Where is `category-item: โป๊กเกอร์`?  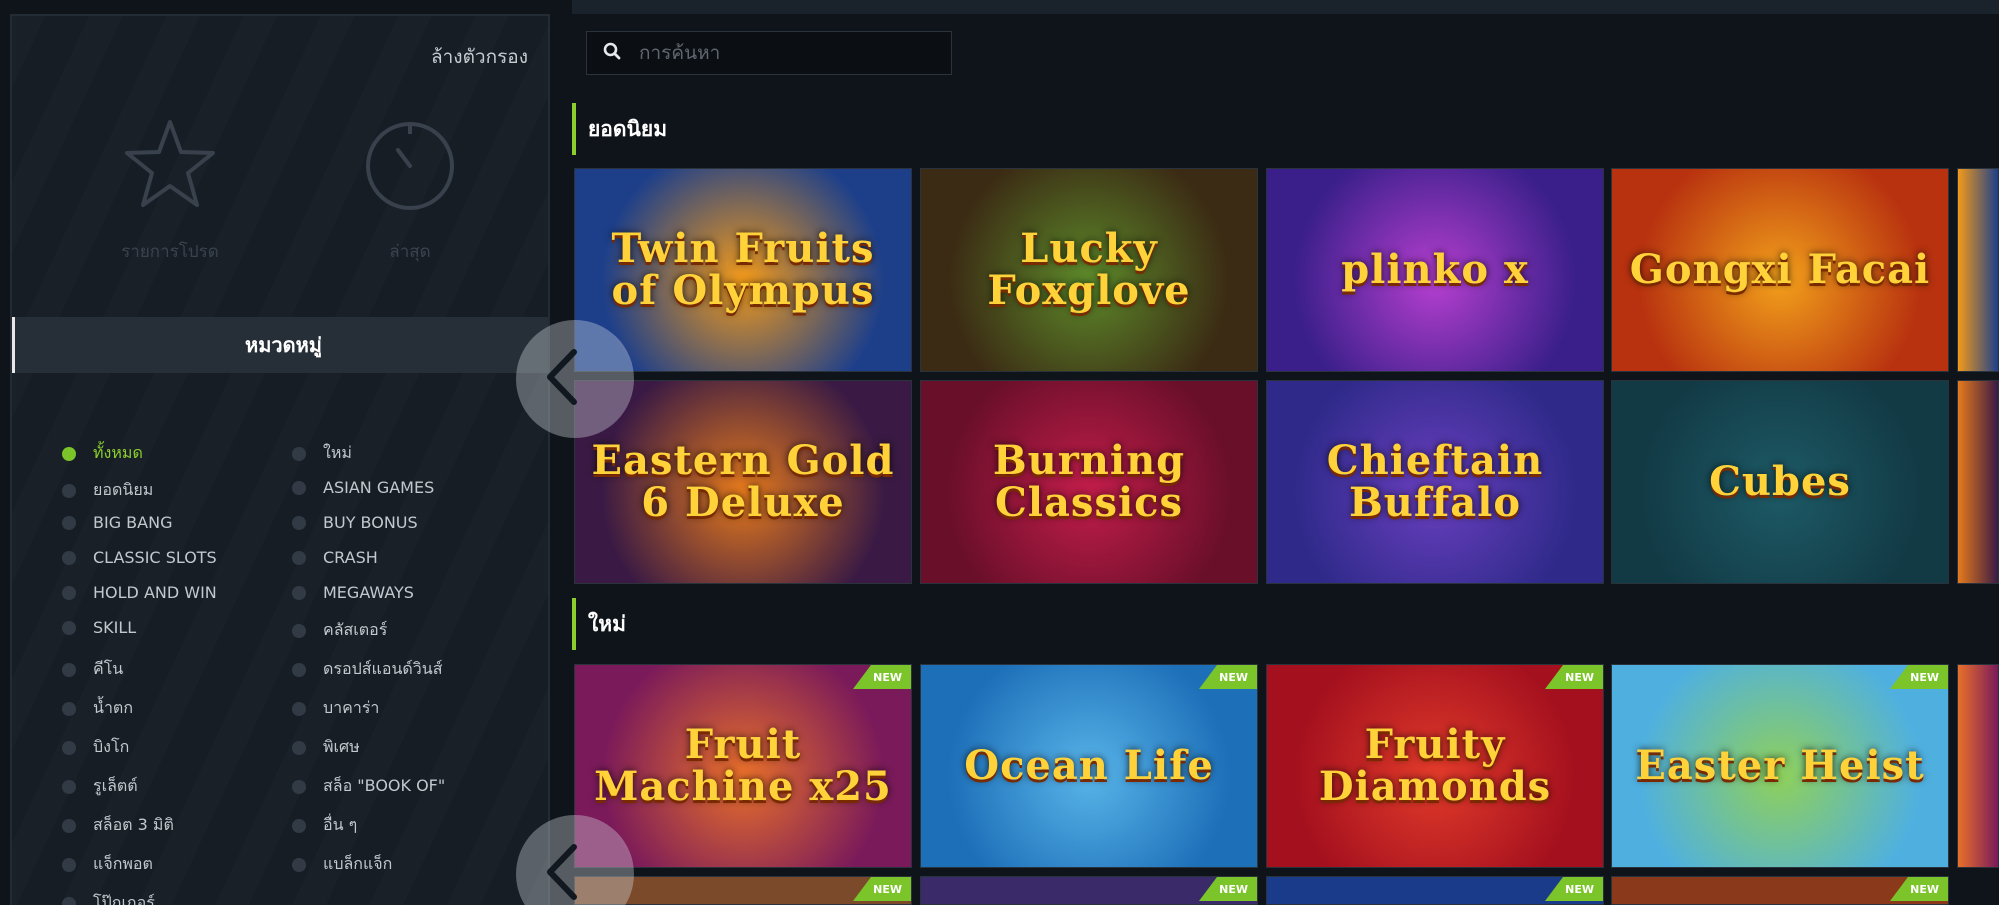 category-item: โป๊กเกอร์ is located at coordinates (108, 898).